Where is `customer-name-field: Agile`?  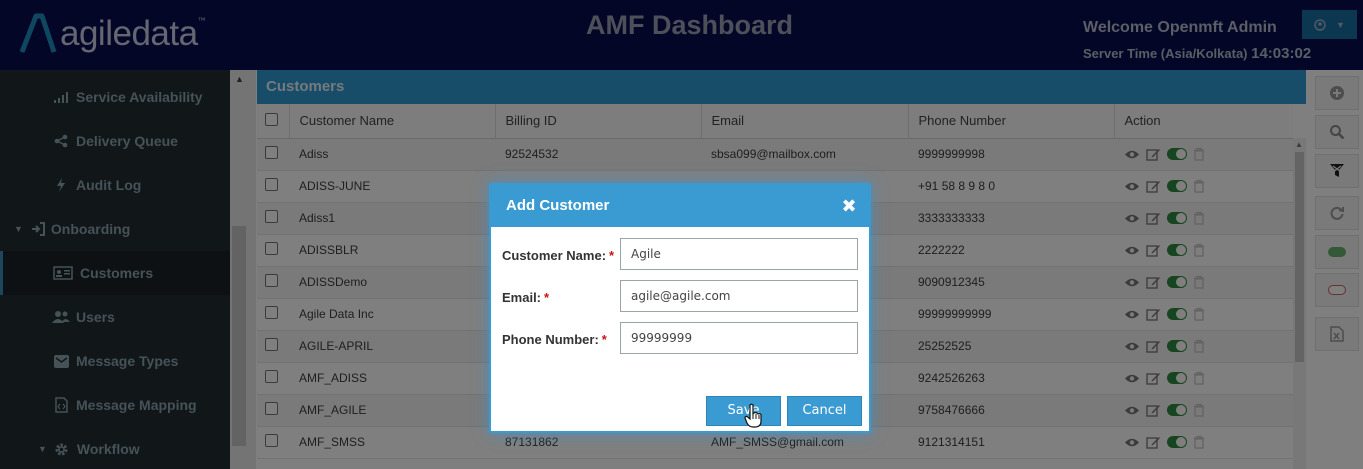 customer-name-field: Agile is located at coordinates (739, 254).